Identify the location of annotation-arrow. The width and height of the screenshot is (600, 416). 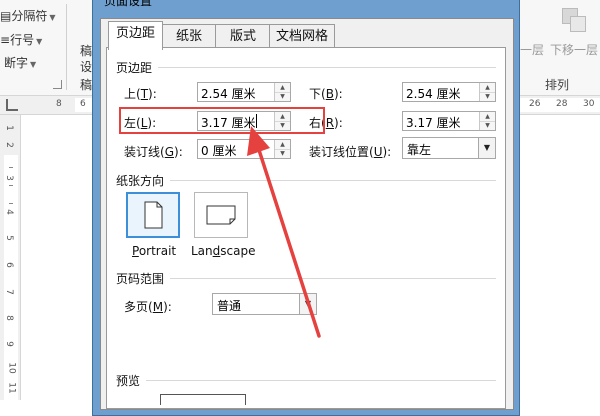
(284, 232).